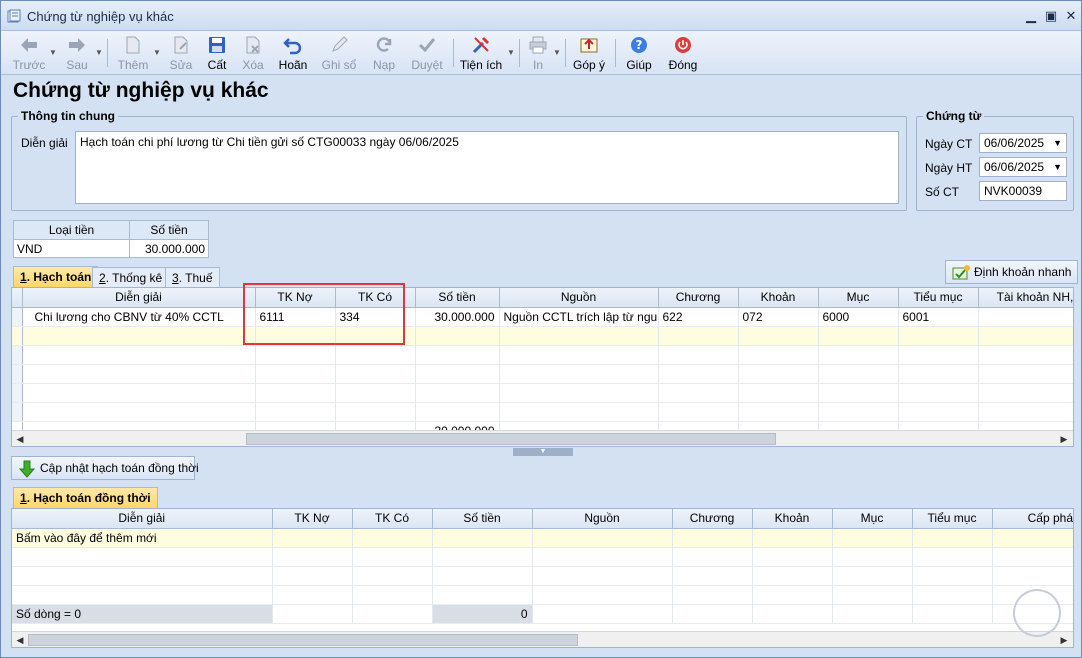  What do you see at coordinates (142, 614) in the screenshot?
I see `row-count: Số dòng = 0` at bounding box center [142, 614].